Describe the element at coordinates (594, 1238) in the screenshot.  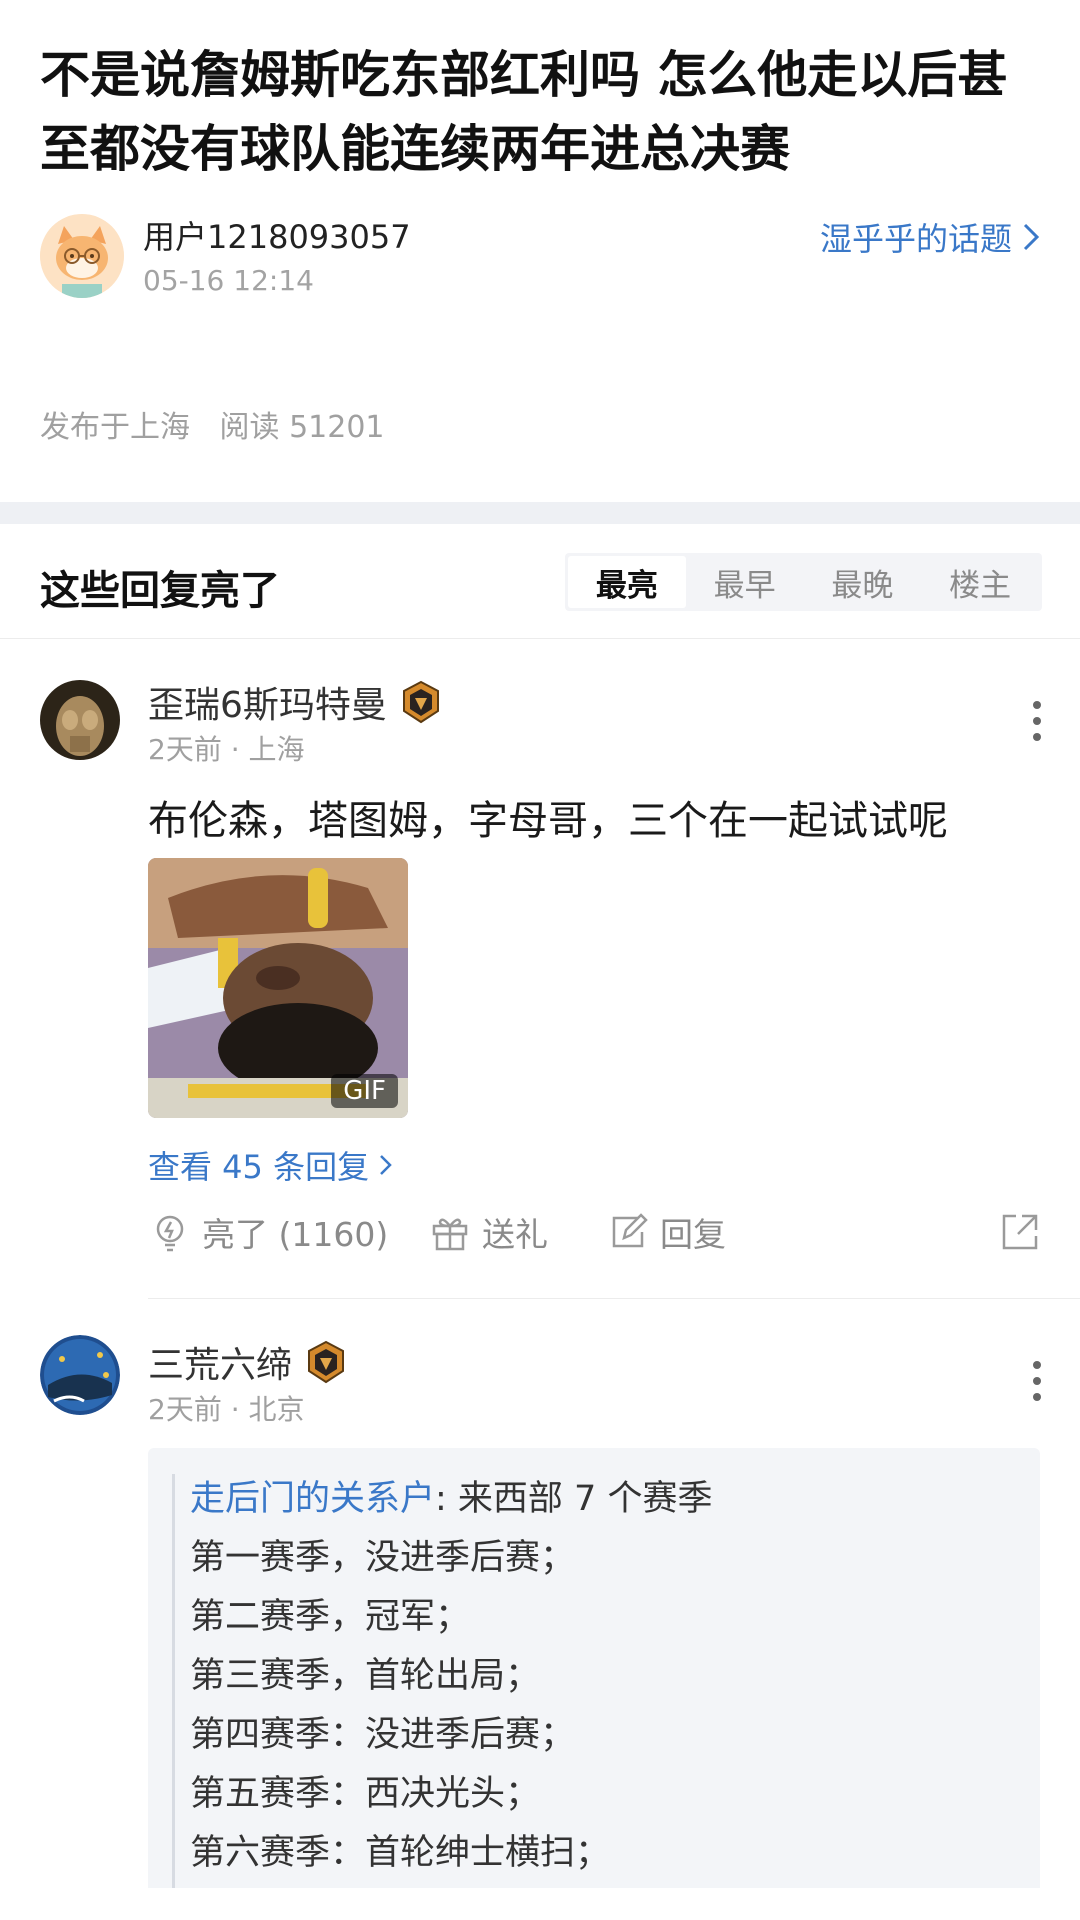
I see `comment-actions: 亮了 (1160) 送礼 回复` at that location.